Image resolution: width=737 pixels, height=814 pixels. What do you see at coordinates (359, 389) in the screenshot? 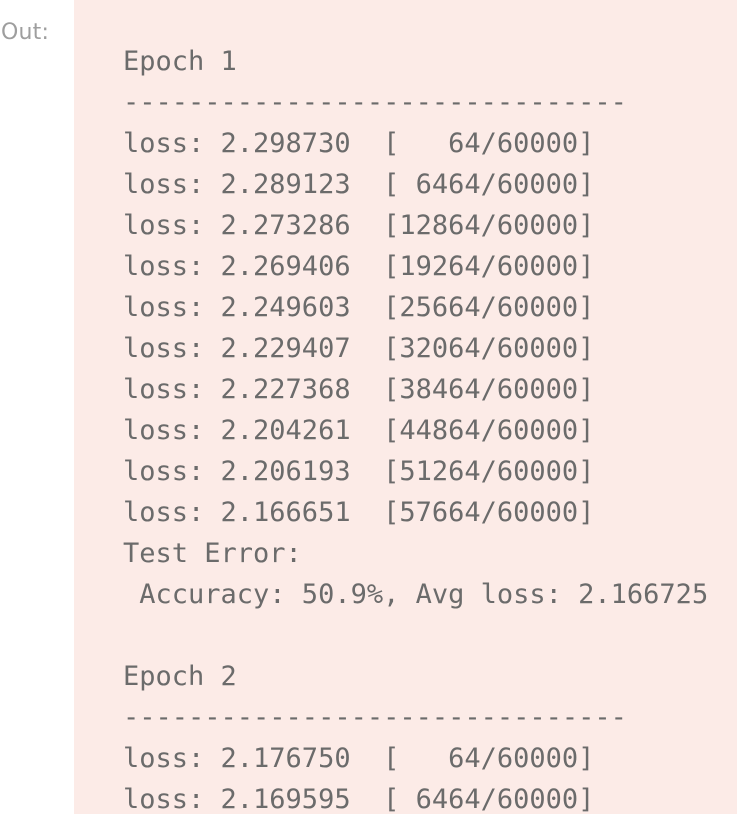
I see `output-line: loss: 2.227368 [38464/60000]` at bounding box center [359, 389].